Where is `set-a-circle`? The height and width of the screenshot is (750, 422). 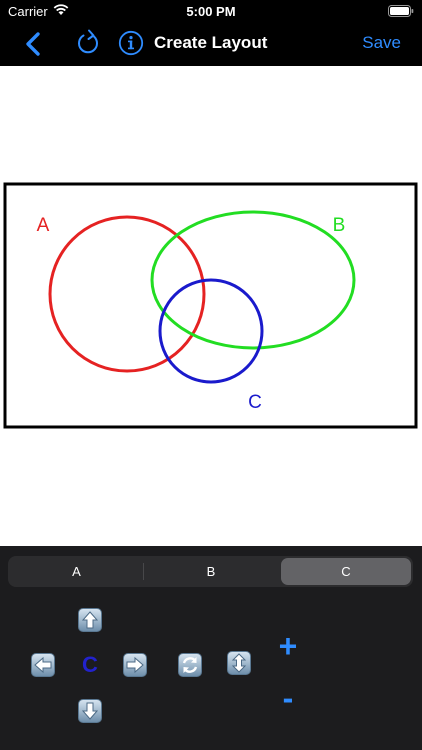 set-a-circle is located at coordinates (127, 294).